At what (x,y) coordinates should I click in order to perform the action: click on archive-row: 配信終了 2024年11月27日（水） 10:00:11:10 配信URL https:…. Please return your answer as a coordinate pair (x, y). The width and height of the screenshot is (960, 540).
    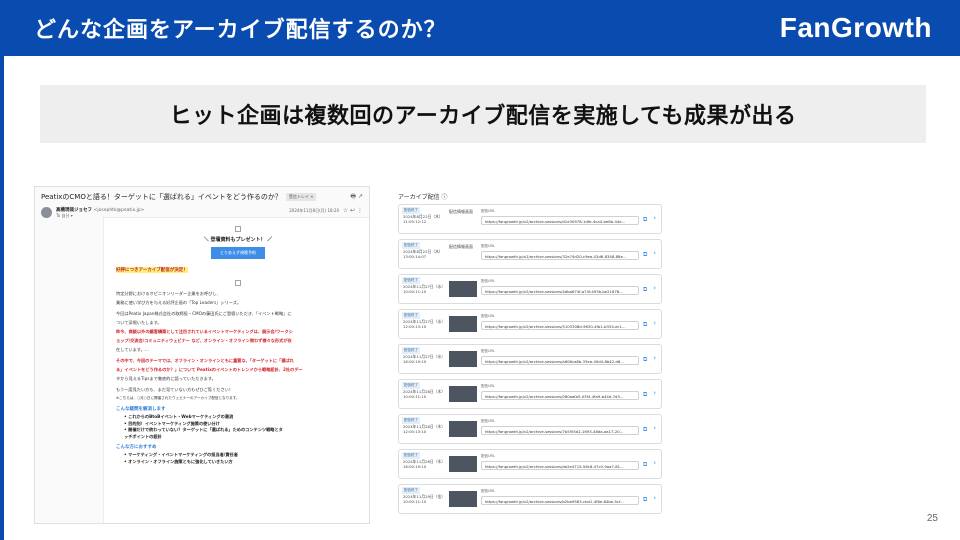
    Looking at the image, I should click on (530, 289).